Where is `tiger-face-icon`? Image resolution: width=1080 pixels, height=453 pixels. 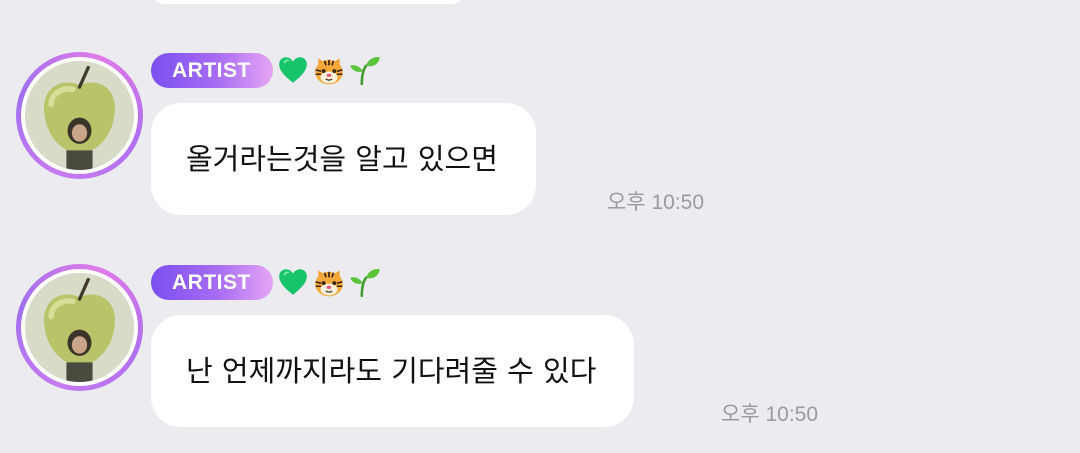
tiger-face-icon is located at coordinates (329, 283).